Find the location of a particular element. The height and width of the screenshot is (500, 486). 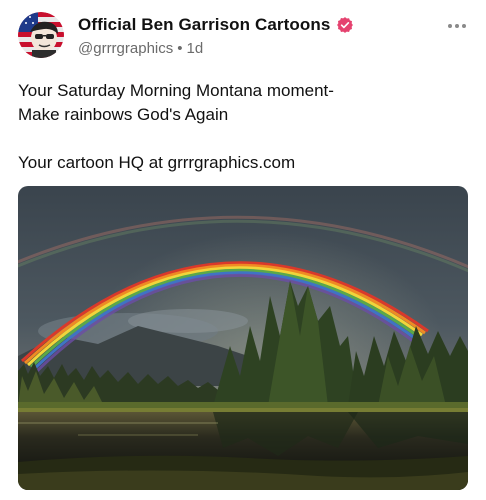

post-text-line: Make rainbows God's Again is located at coordinates (123, 114).